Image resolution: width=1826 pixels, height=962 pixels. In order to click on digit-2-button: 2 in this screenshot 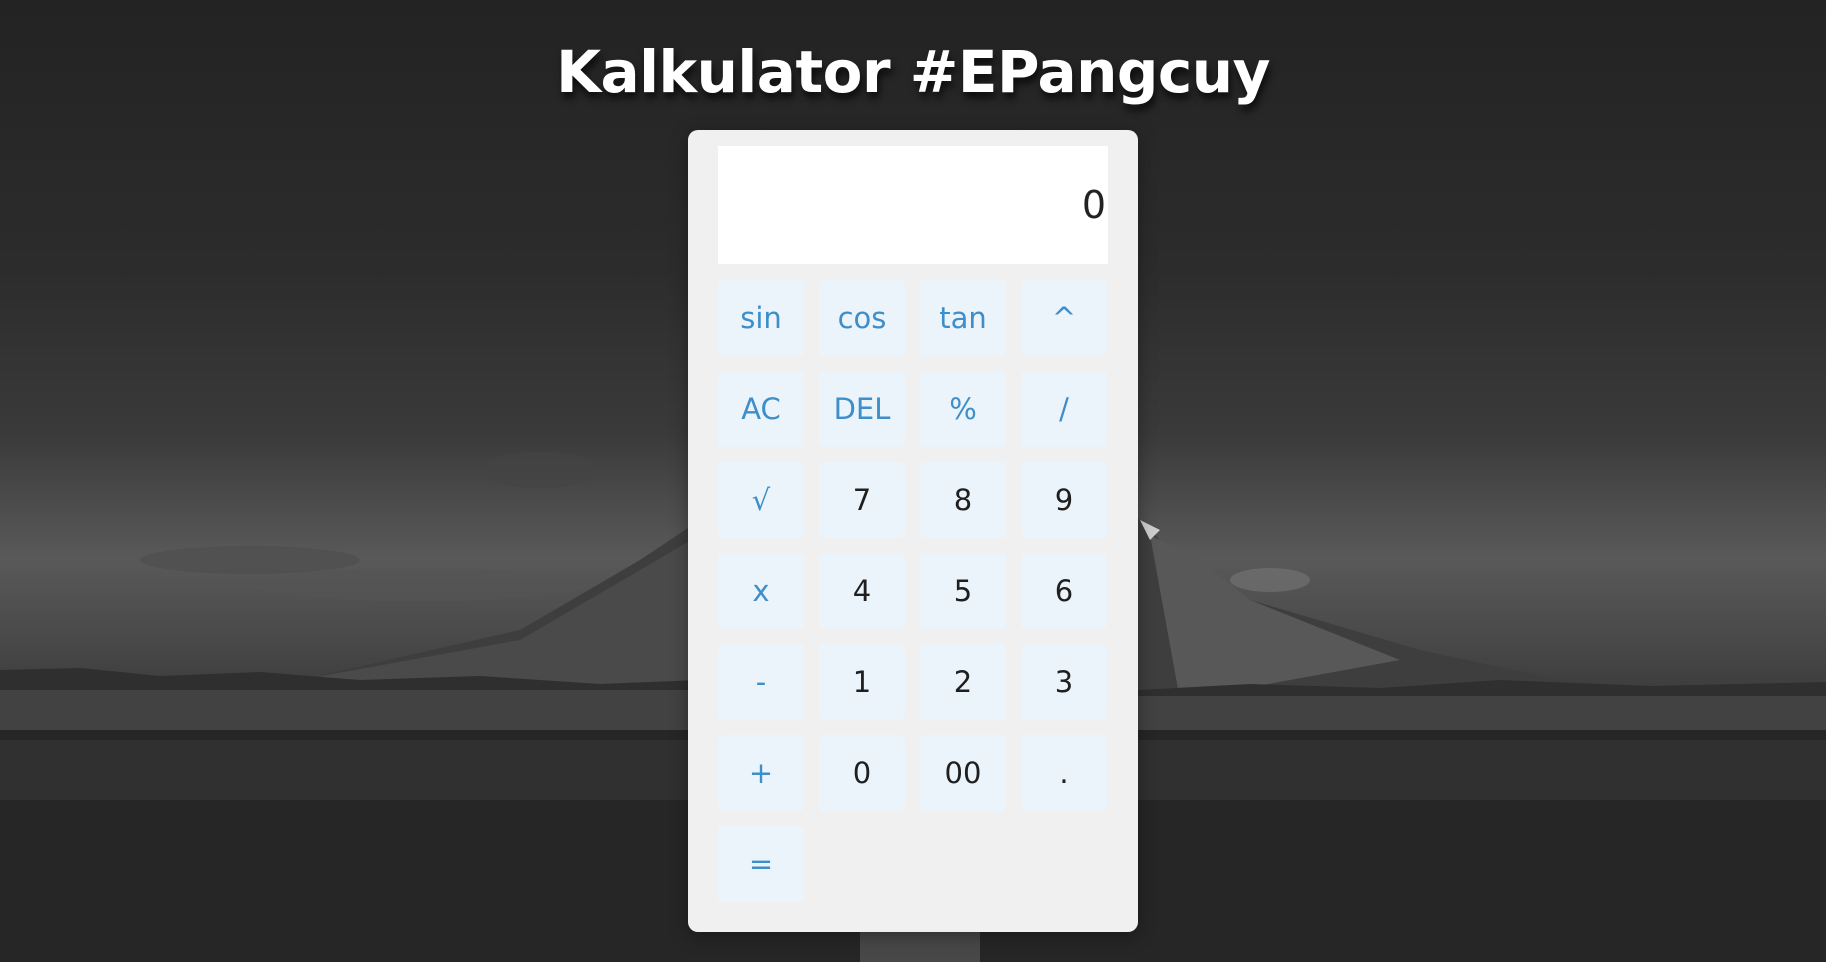, I will do `click(963, 682)`.